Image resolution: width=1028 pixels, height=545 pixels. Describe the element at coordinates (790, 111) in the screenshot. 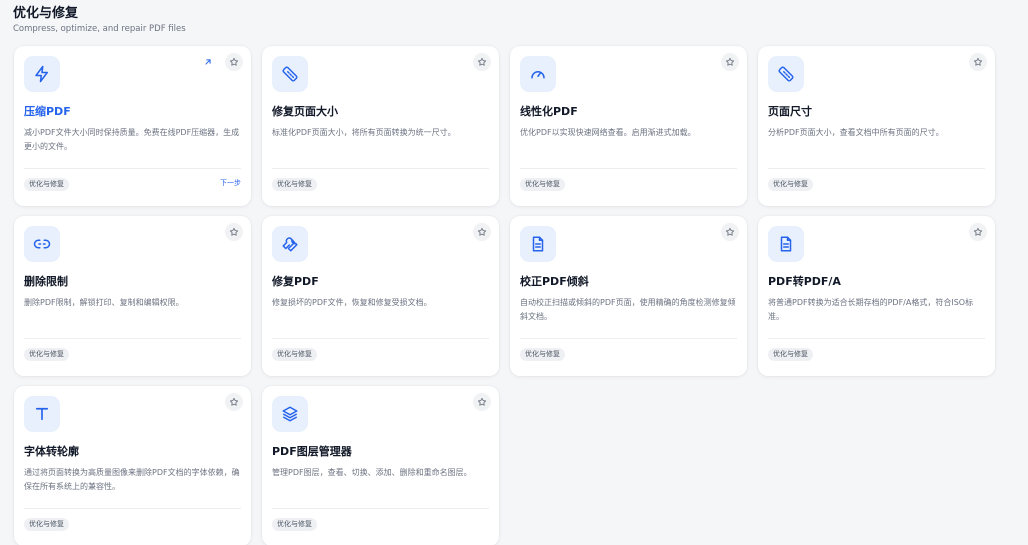

I see `card-title: 页面尺寸` at that location.